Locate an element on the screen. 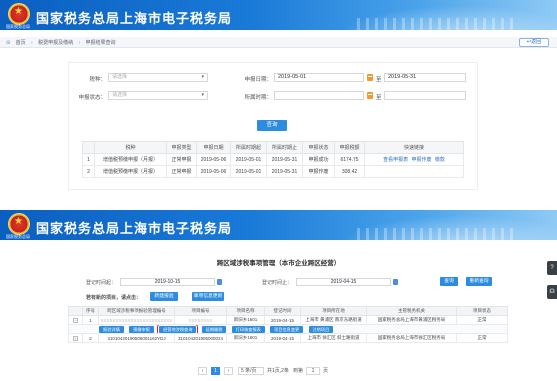 The image size is (557, 381). reset-button: 重新查询 is located at coordinates (479, 281).